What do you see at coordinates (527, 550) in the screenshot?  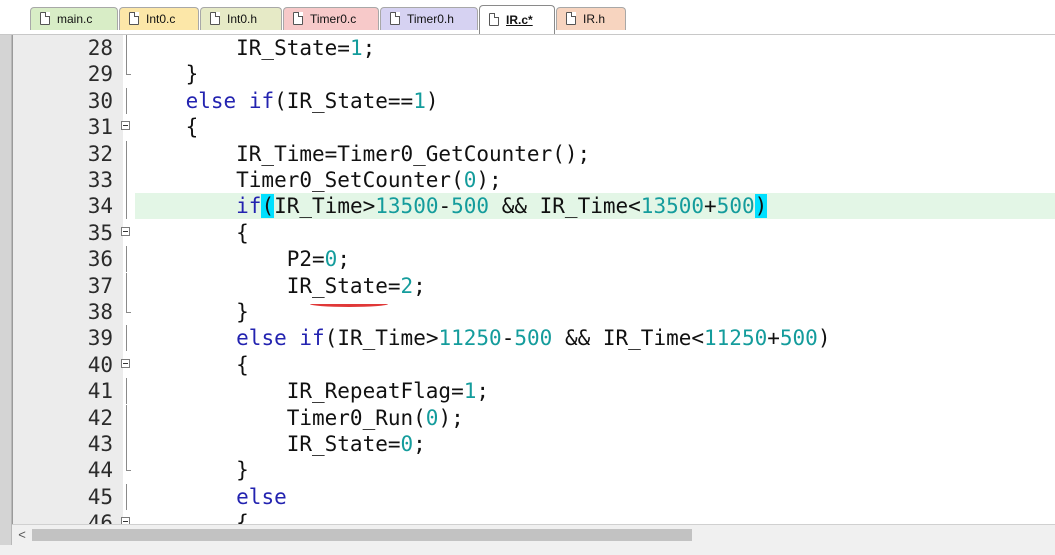 I see `status-strip` at bounding box center [527, 550].